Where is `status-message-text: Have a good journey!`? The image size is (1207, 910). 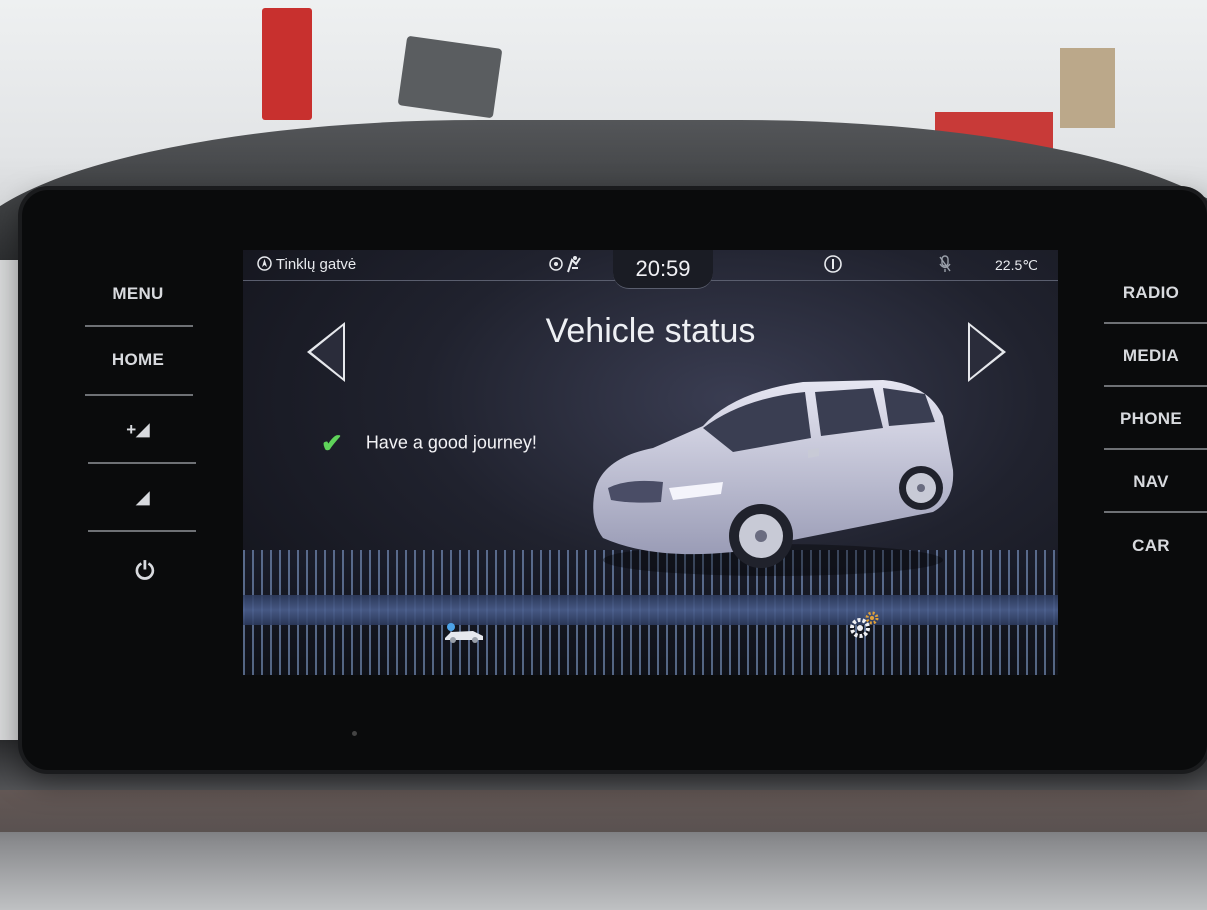 status-message-text: Have a good journey! is located at coordinates (451, 442).